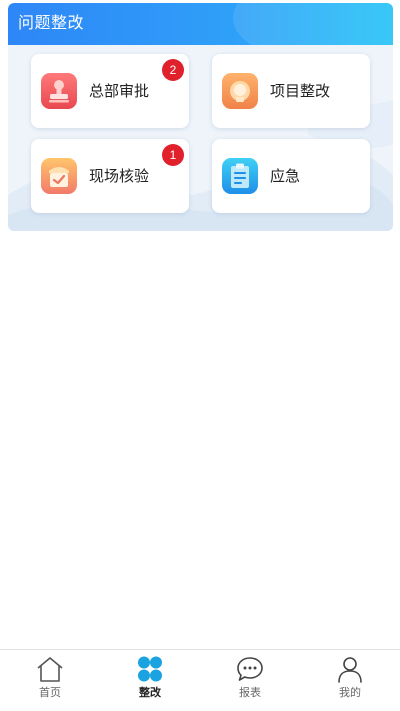 The image size is (400, 711). Describe the element at coordinates (59, 91) in the screenshot. I see `stamp-icon` at that location.